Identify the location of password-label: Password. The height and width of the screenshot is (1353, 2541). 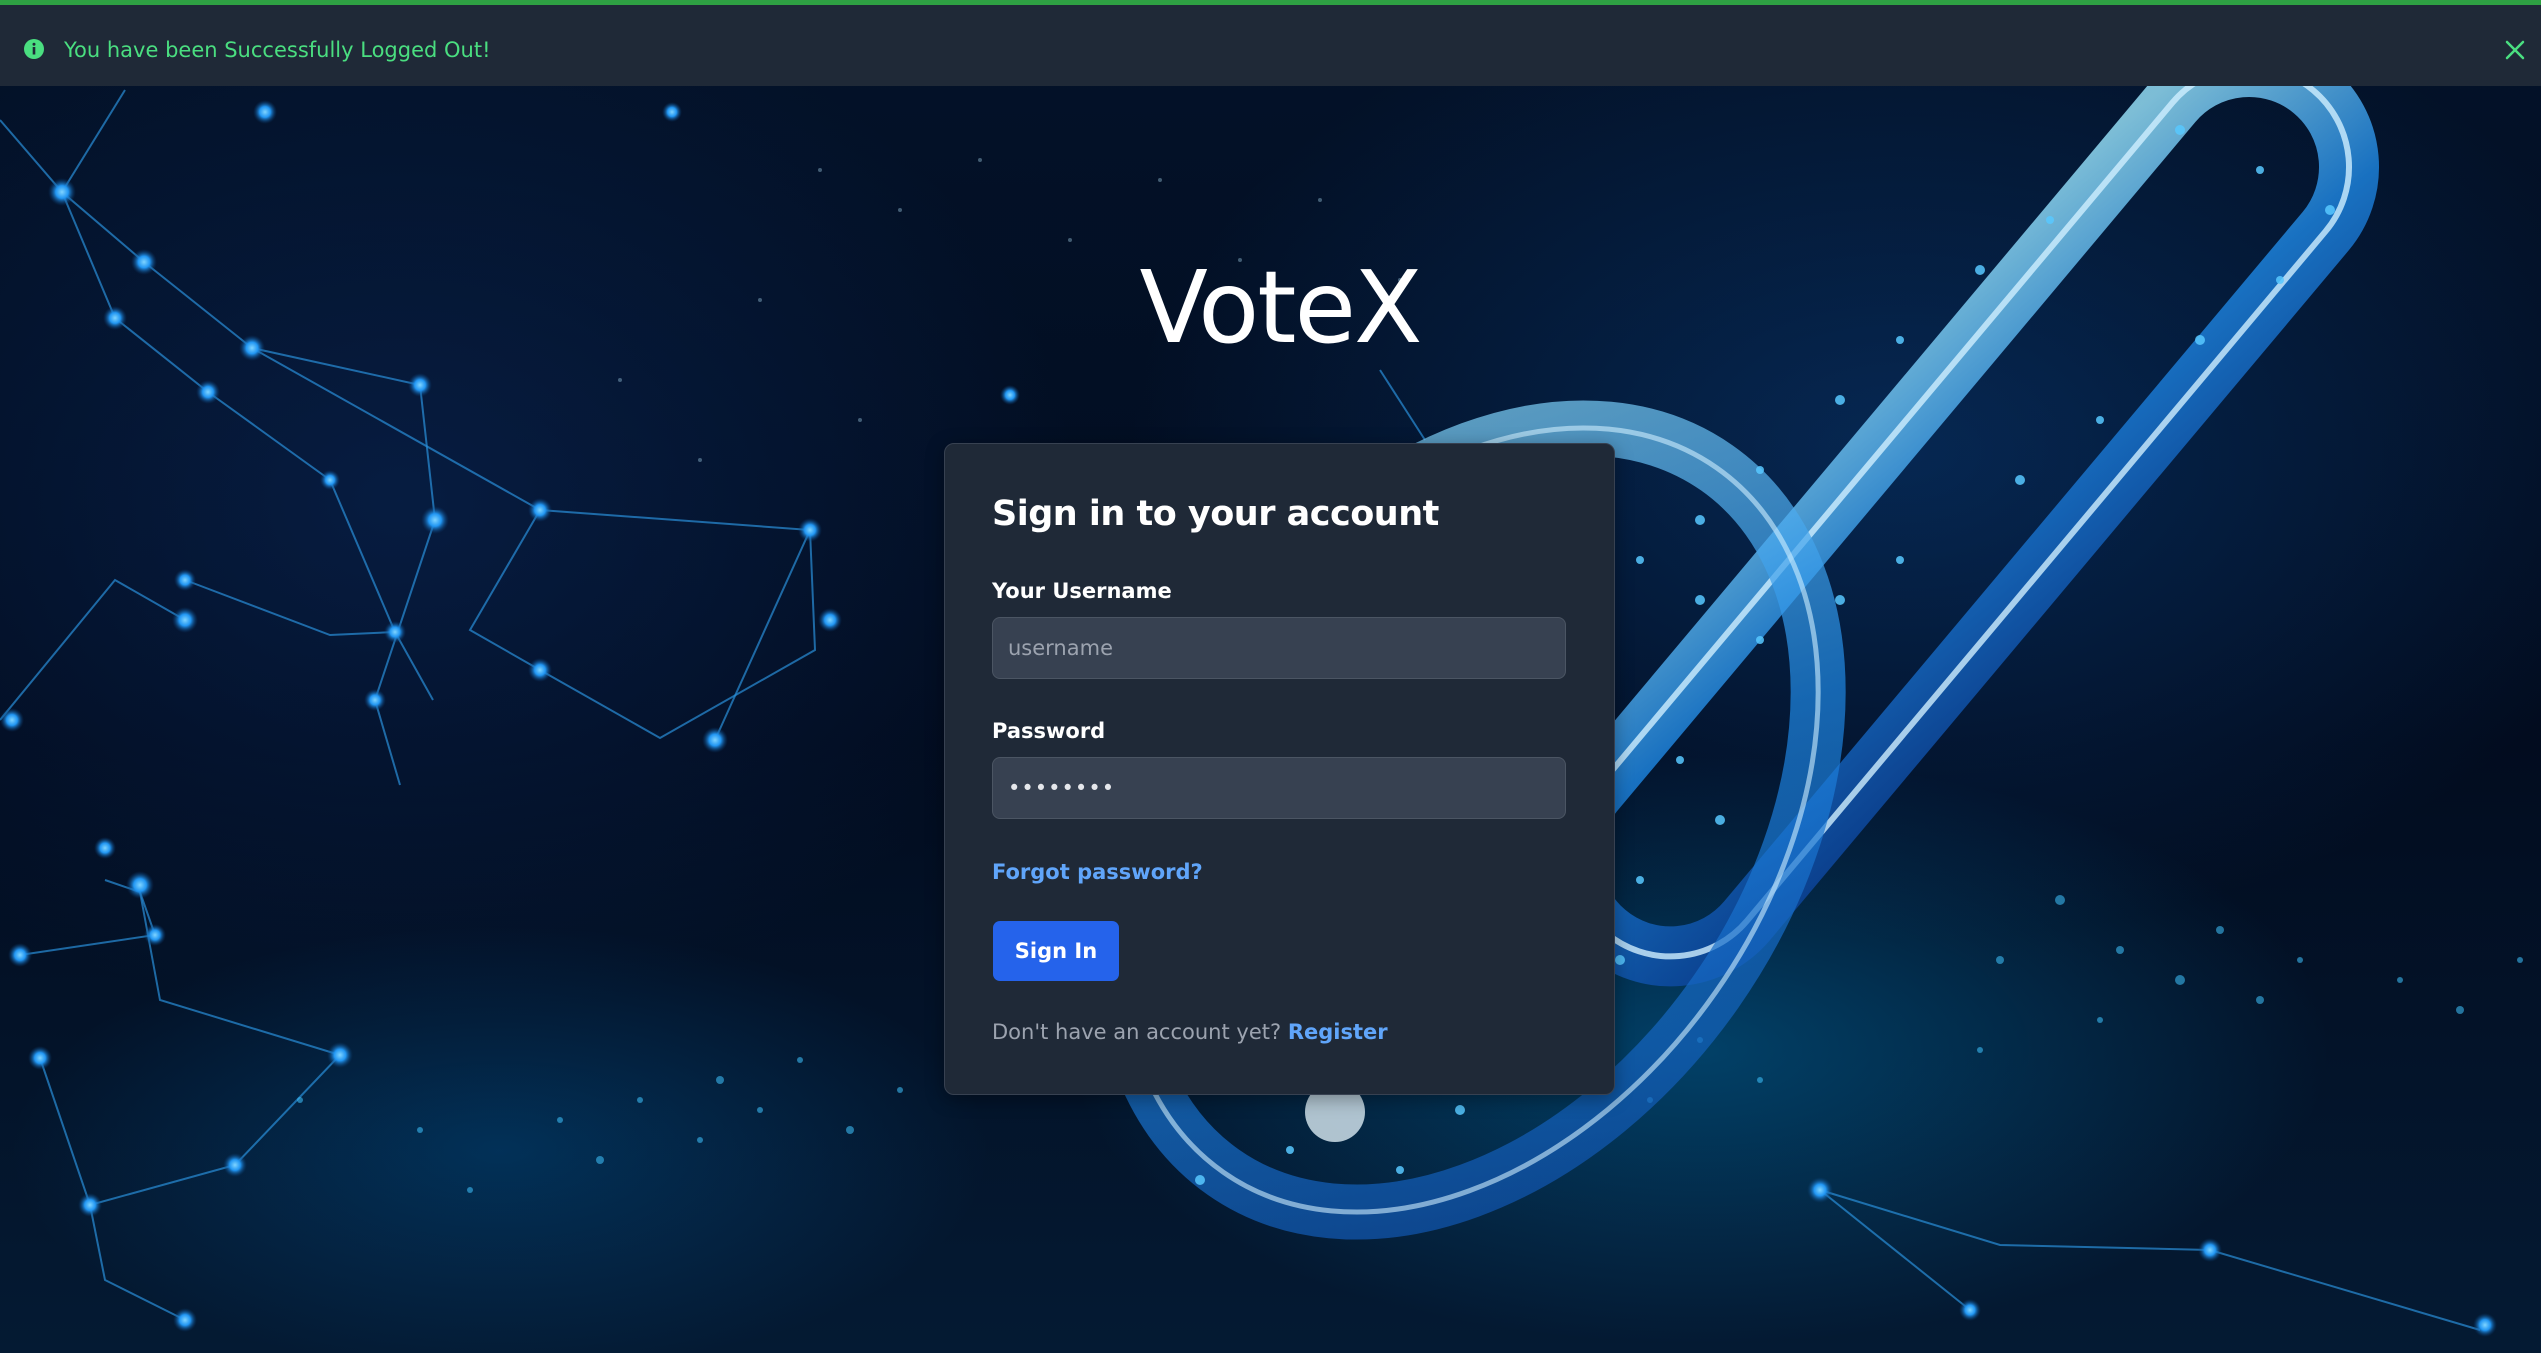
(1049, 731).